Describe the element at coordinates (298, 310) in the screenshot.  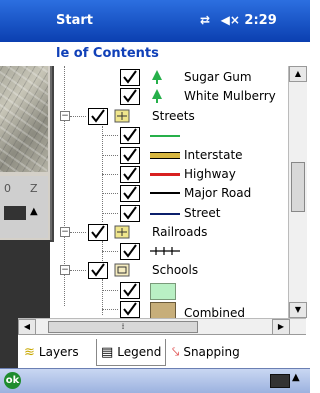
I see `scroll-down-button: ▼` at that location.